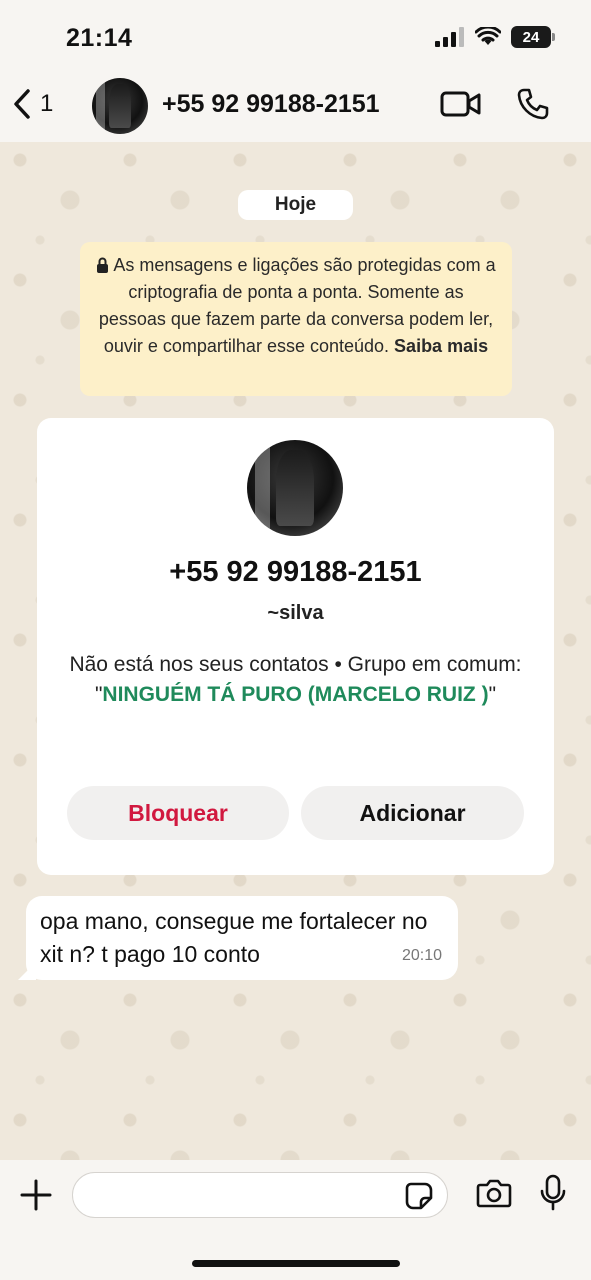 The image size is (591, 1280). I want to click on microphone-icon, so click(553, 1193).